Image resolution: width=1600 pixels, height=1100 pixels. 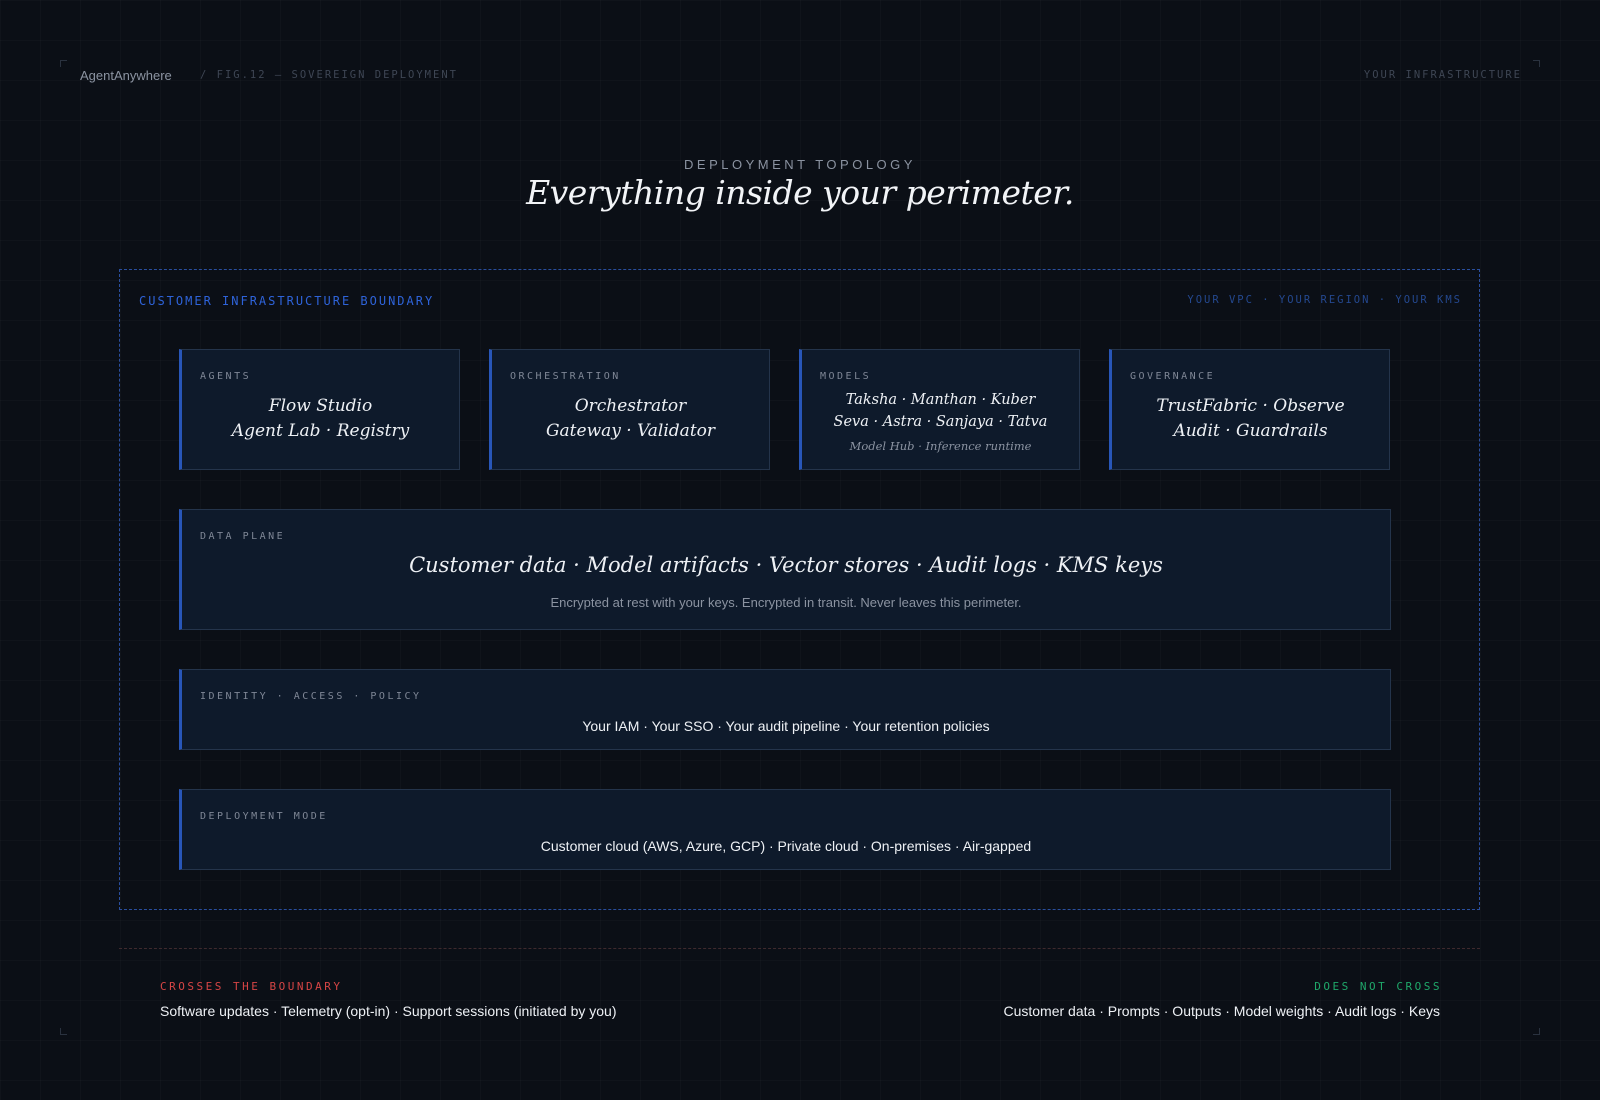 What do you see at coordinates (226, 376) in the screenshot?
I see `card-label: AGENTS` at bounding box center [226, 376].